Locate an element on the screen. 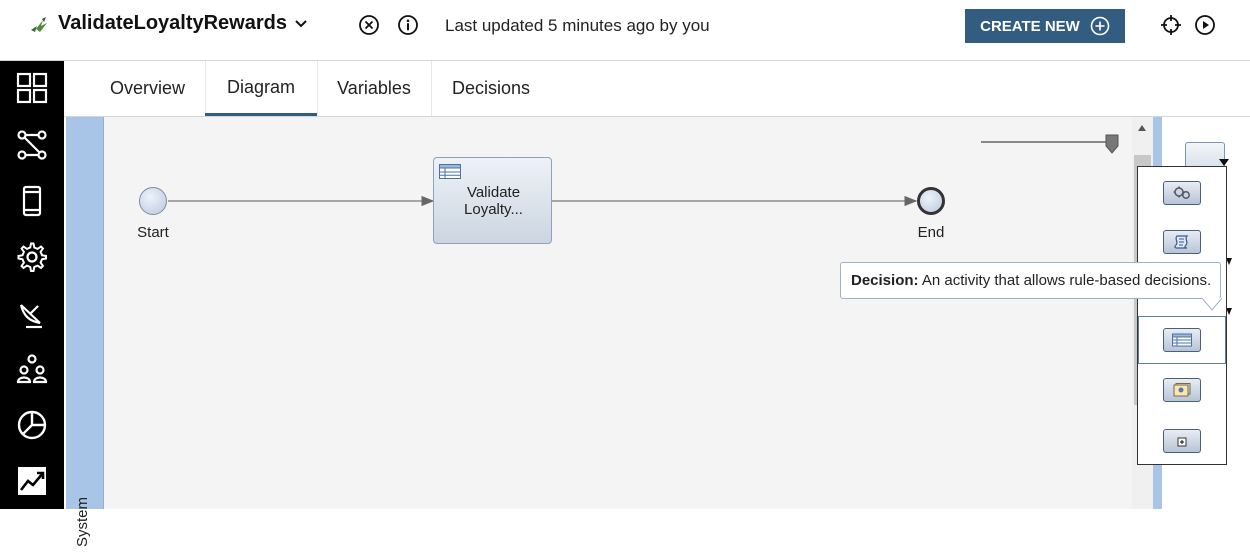 This screenshot has height=552, width=1250. service-activity-icon is located at coordinates (1181, 192).